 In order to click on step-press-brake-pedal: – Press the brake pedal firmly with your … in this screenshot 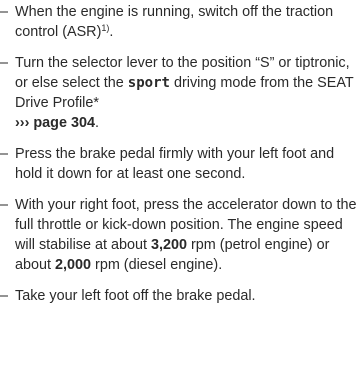, I will do `click(181, 164)`.